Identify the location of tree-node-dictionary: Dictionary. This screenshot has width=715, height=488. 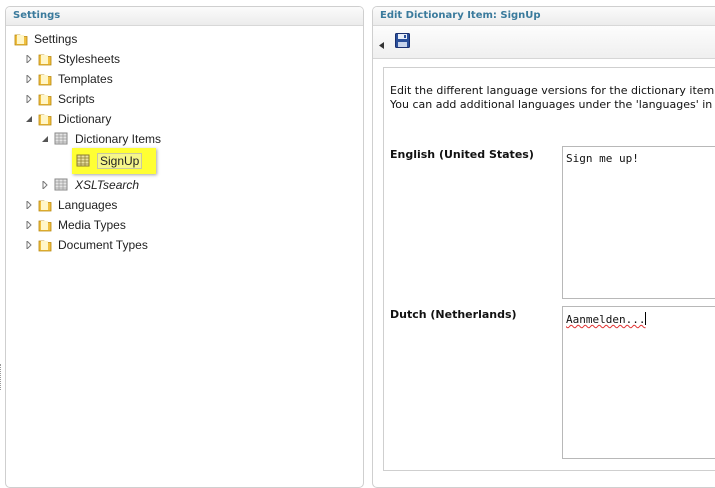
(67, 119).